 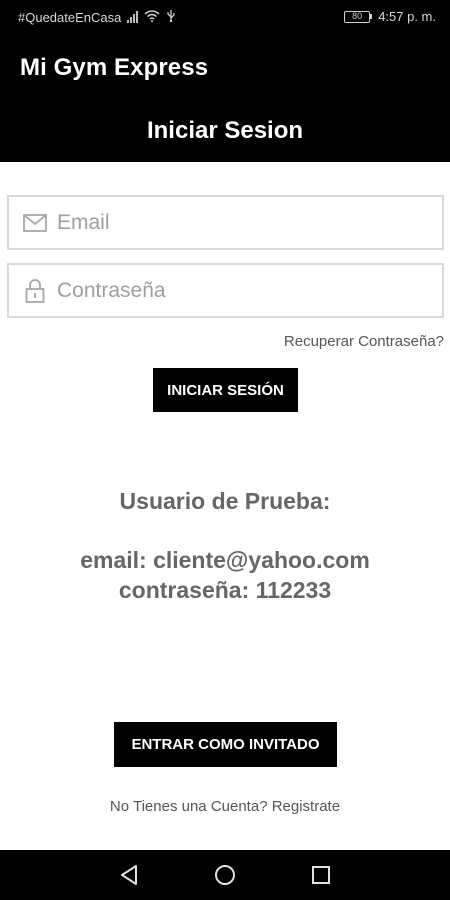 What do you see at coordinates (225, 130) in the screenshot?
I see `page-title: Iniciar Sesion` at bounding box center [225, 130].